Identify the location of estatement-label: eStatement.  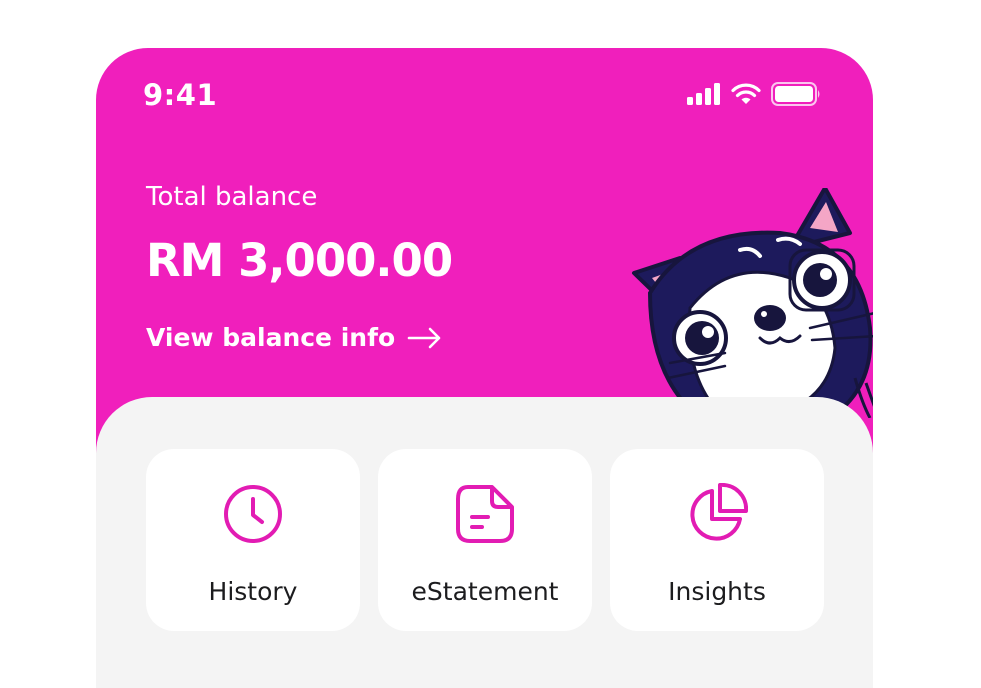
(485, 591).